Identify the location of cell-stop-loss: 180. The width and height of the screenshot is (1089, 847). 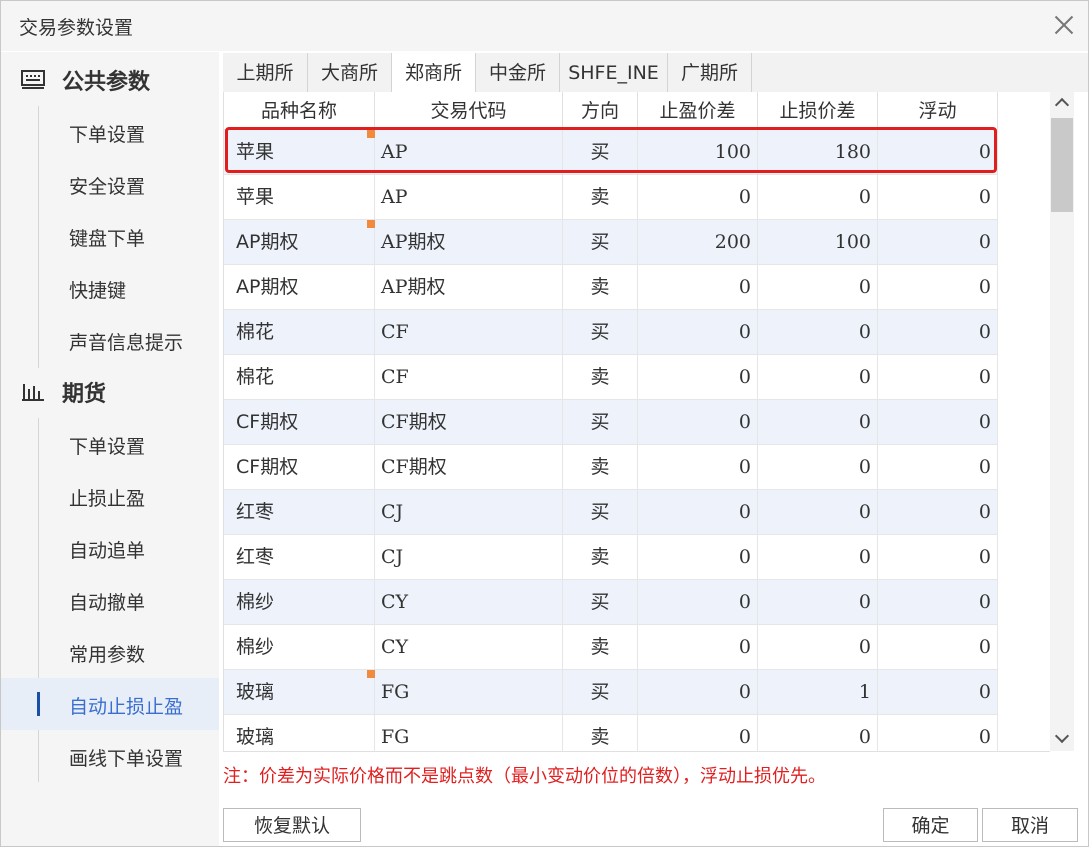
(818, 152).